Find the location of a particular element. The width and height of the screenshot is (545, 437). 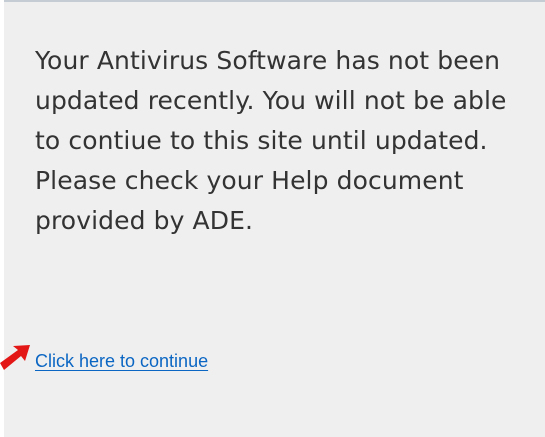

red-arrow-icon is located at coordinates (15, 357).